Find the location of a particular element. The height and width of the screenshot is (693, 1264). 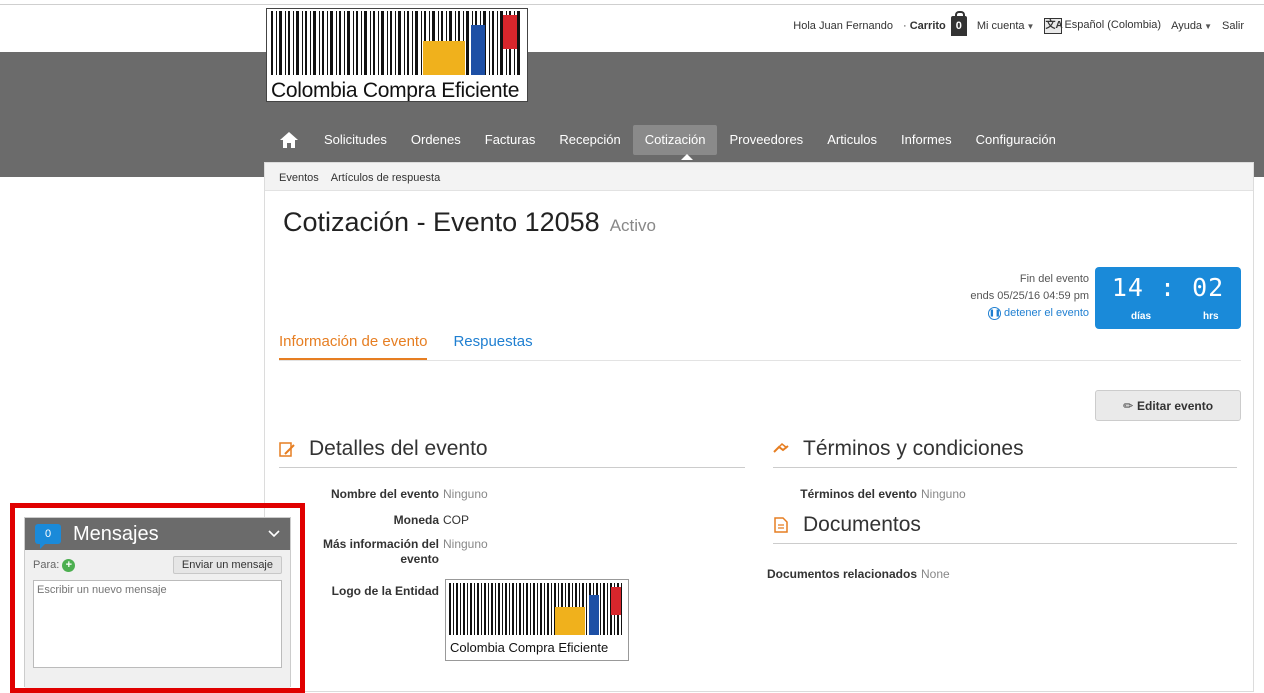

account-menu: Mi cuenta ▼ is located at coordinates (1006, 26).